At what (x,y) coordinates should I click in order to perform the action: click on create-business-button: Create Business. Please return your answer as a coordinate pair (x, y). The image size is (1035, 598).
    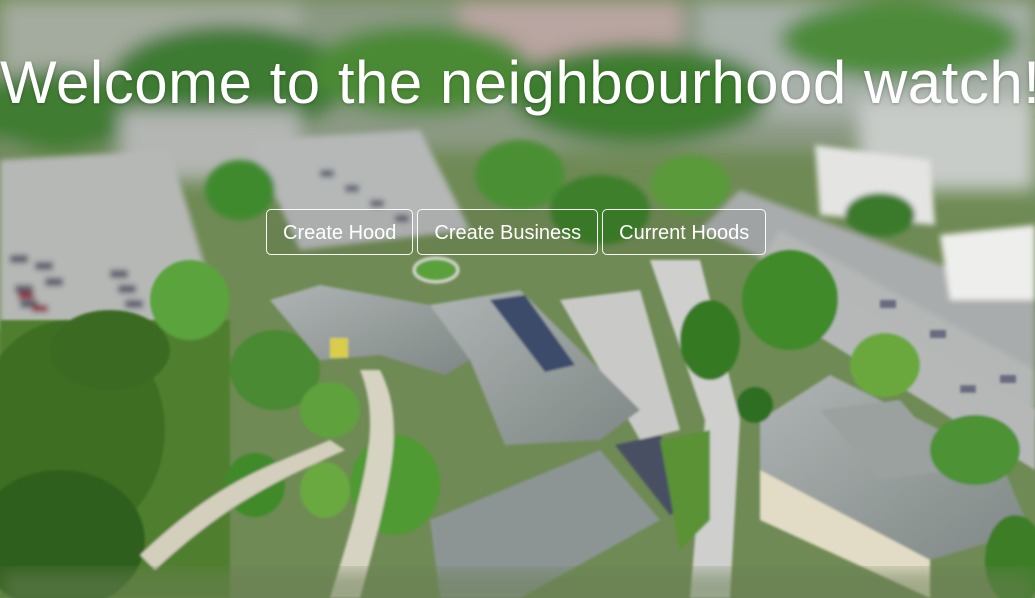
    Looking at the image, I should click on (508, 232).